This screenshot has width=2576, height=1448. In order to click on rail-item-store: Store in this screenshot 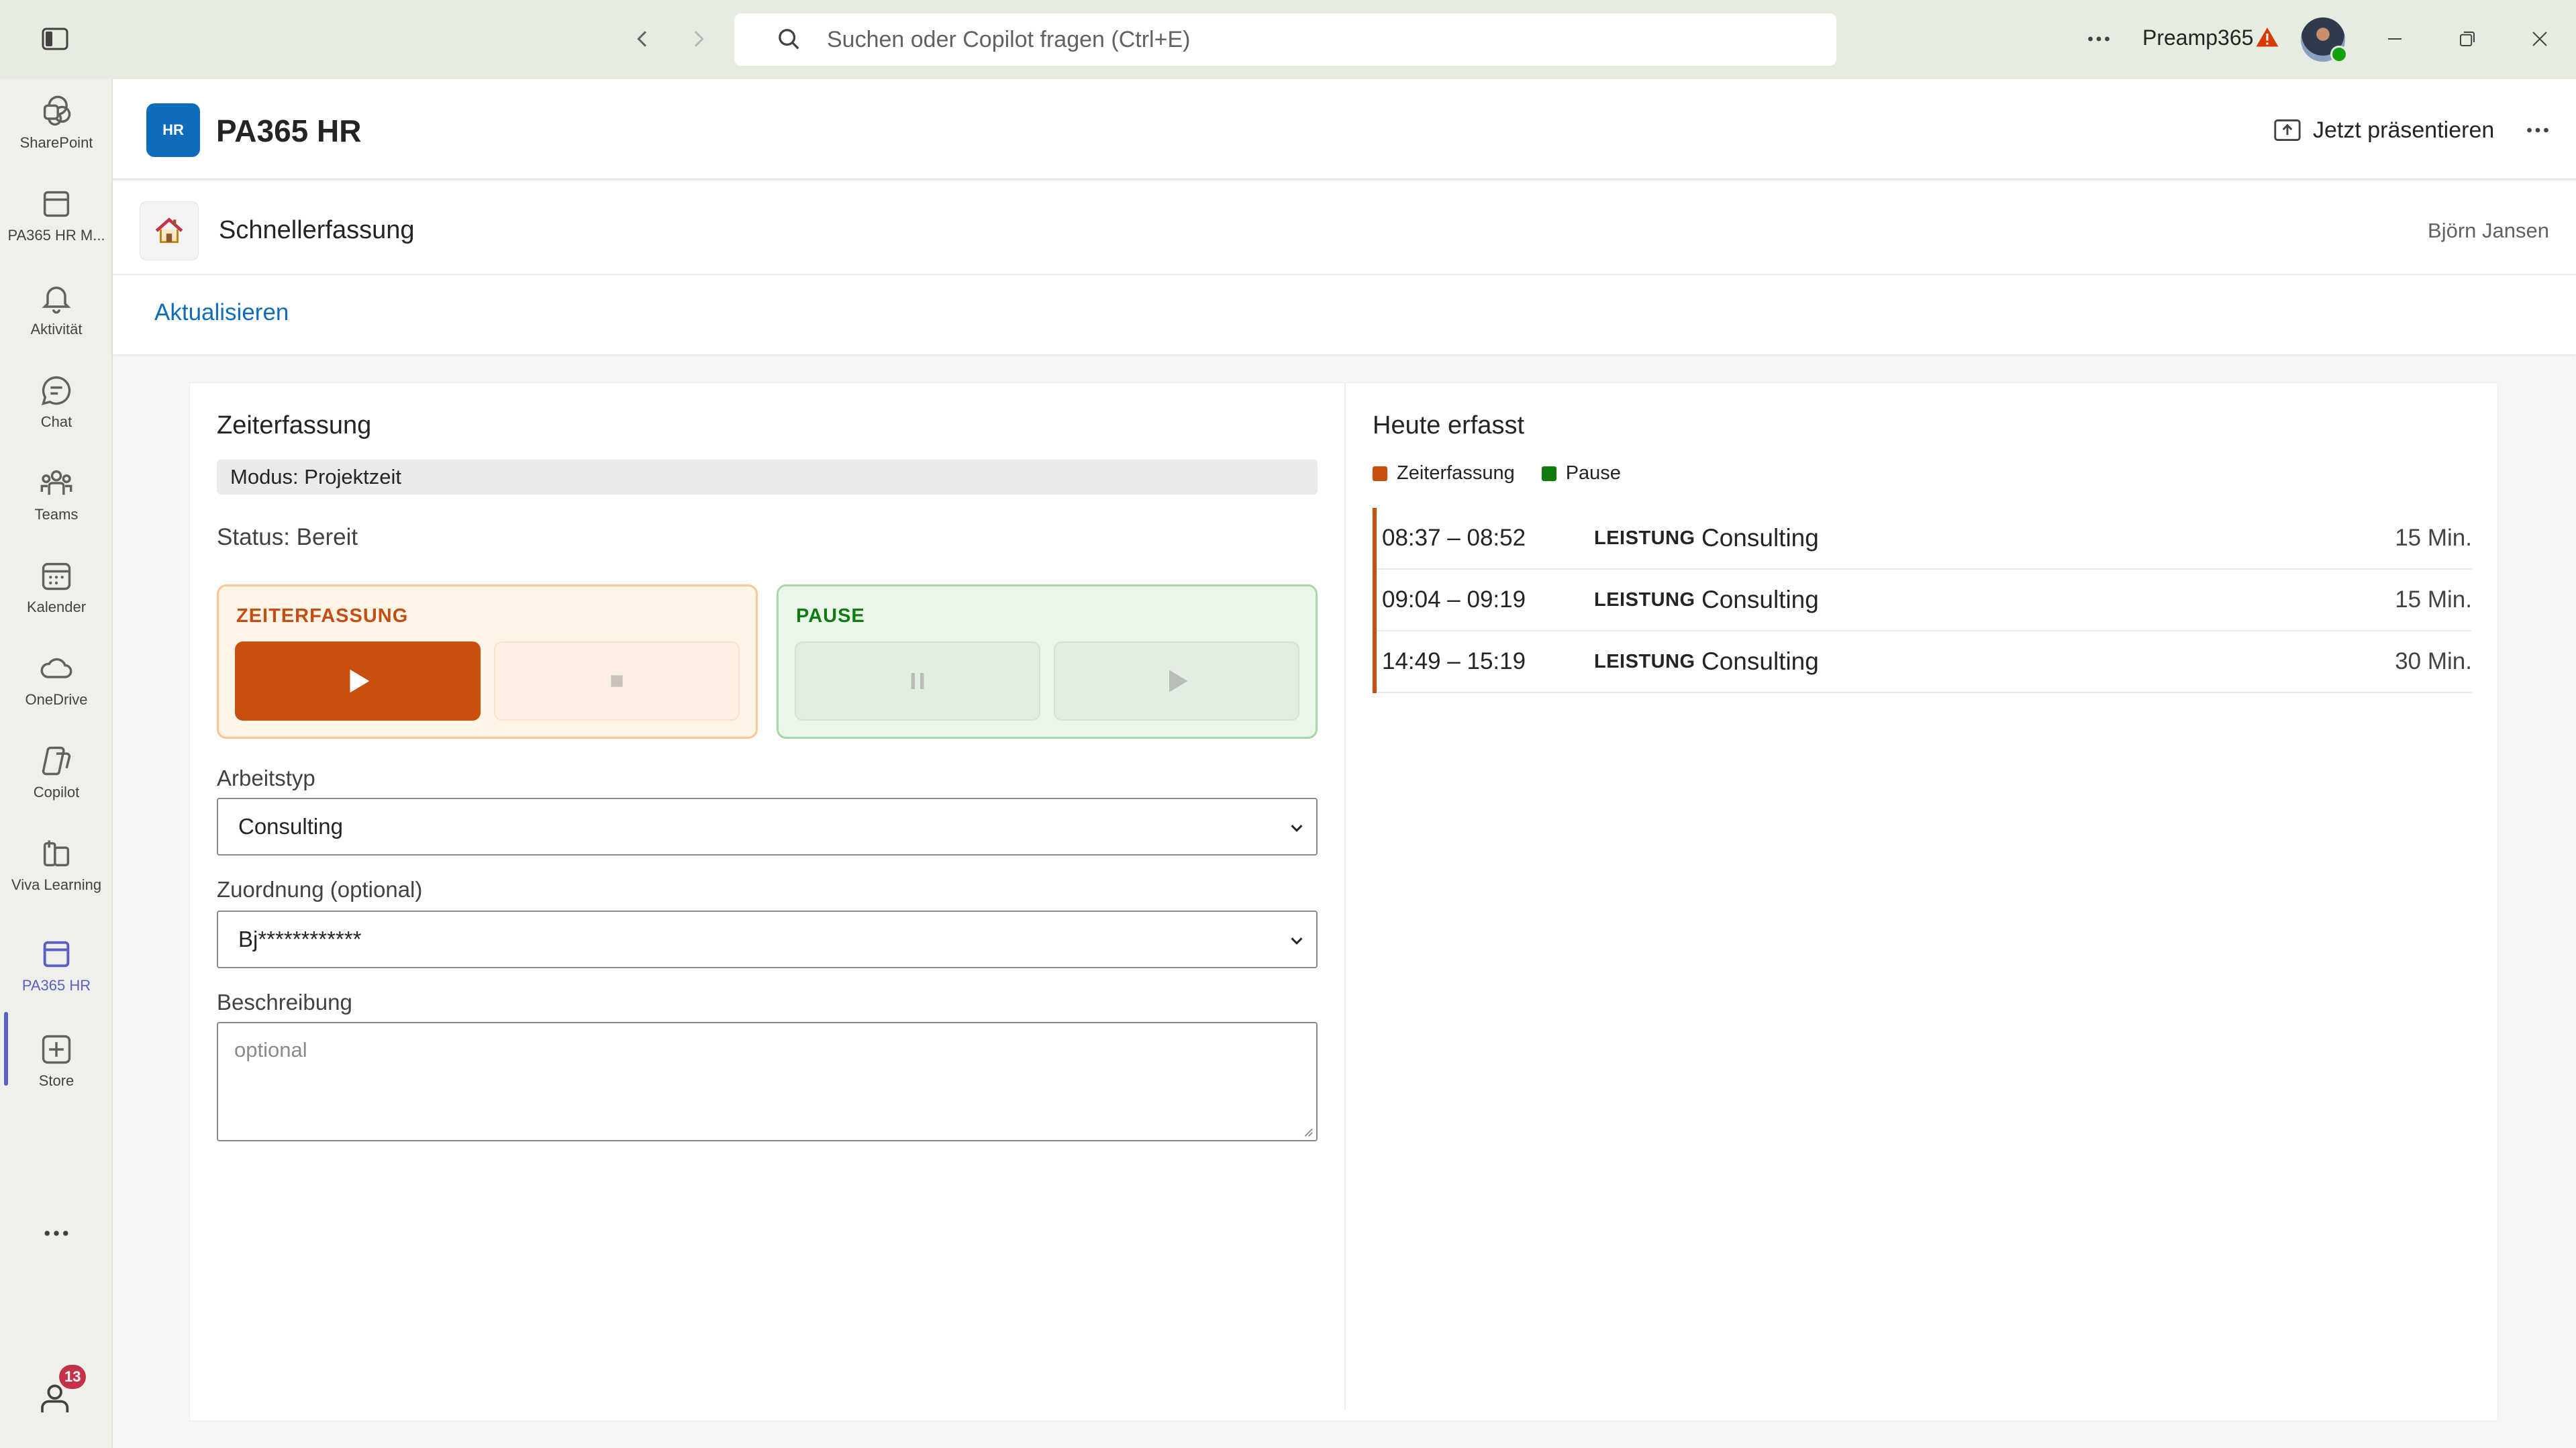, I will do `click(56, 1074)`.